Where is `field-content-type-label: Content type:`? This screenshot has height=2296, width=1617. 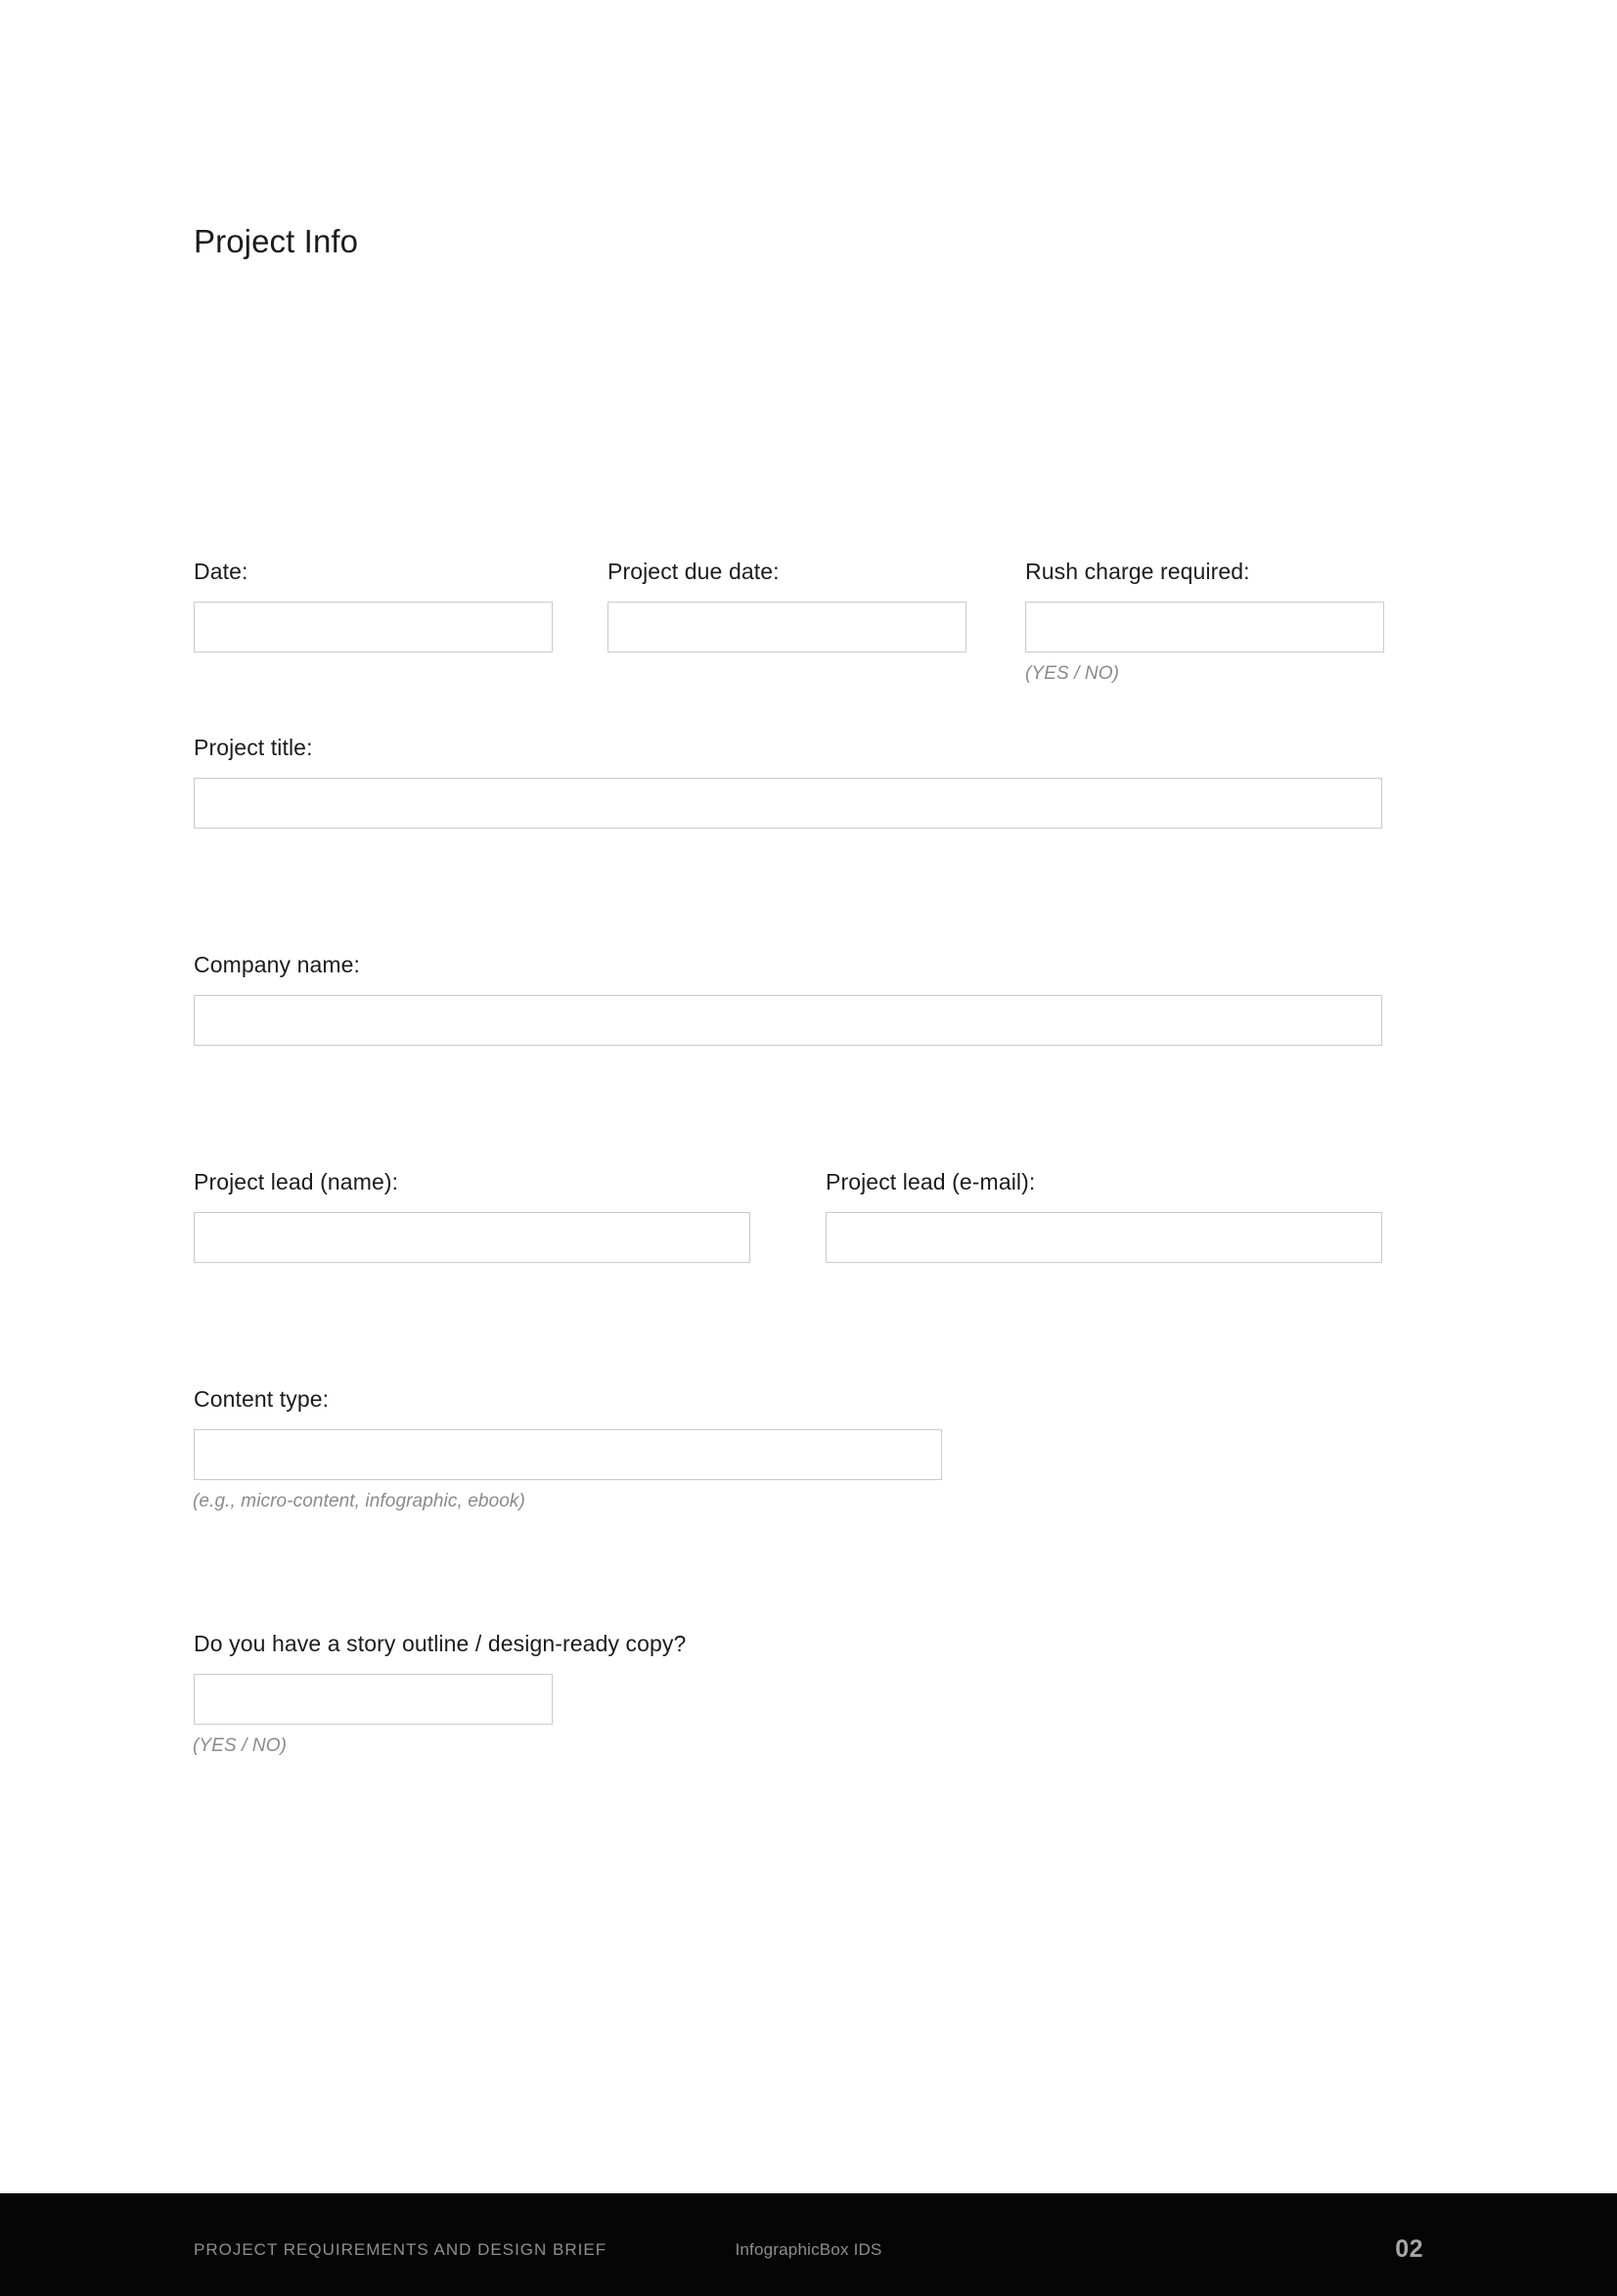
field-content-type-label: Content type: is located at coordinates (262, 1399).